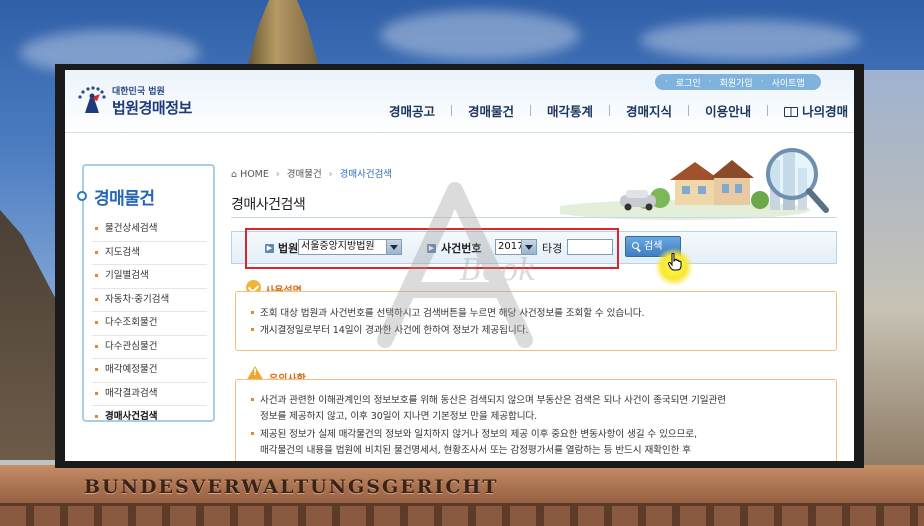 The height and width of the screenshot is (526, 924). What do you see at coordinates (288, 248) in the screenshot?
I see `court-label: 법원` at bounding box center [288, 248].